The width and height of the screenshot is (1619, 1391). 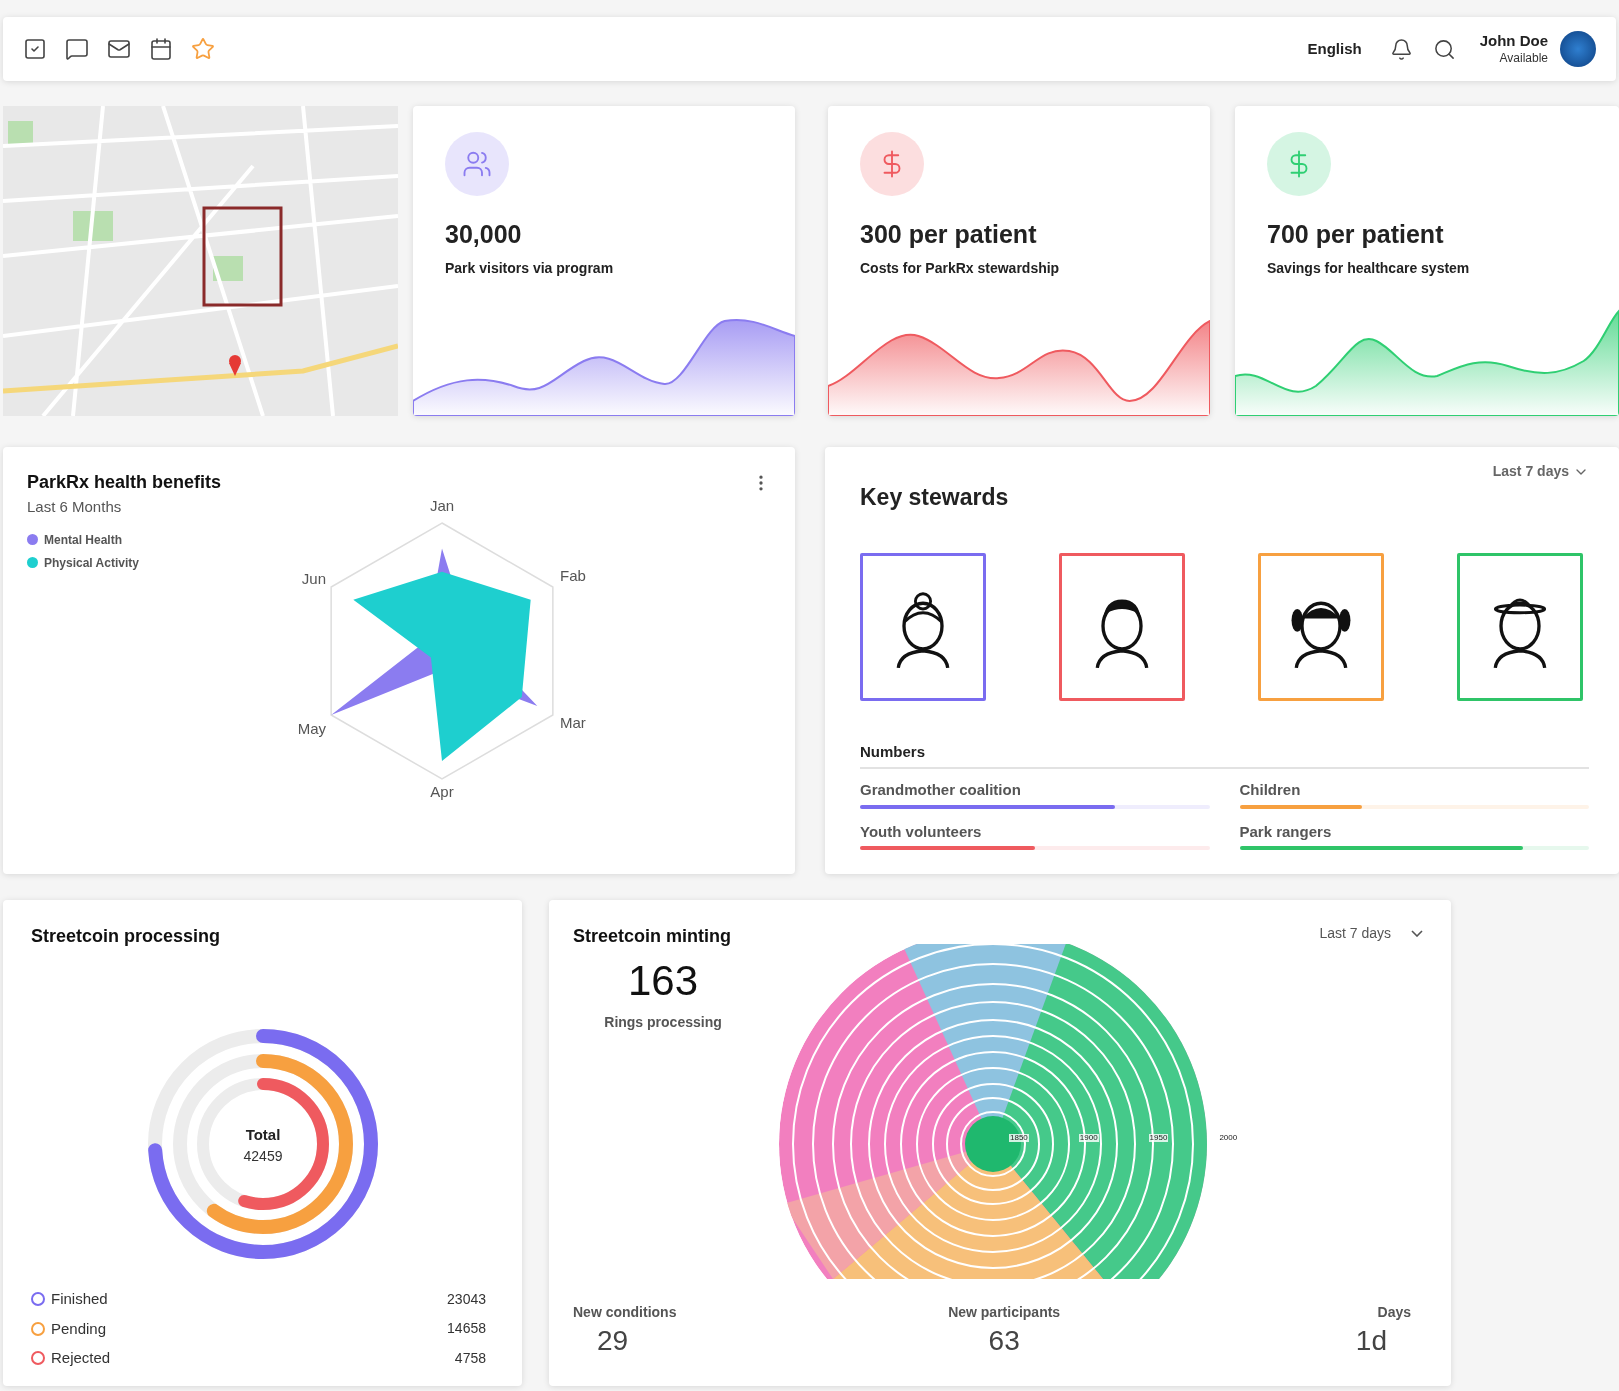 What do you see at coordinates (941, 790) in the screenshot?
I see `number-label: Grandmother coalition` at bounding box center [941, 790].